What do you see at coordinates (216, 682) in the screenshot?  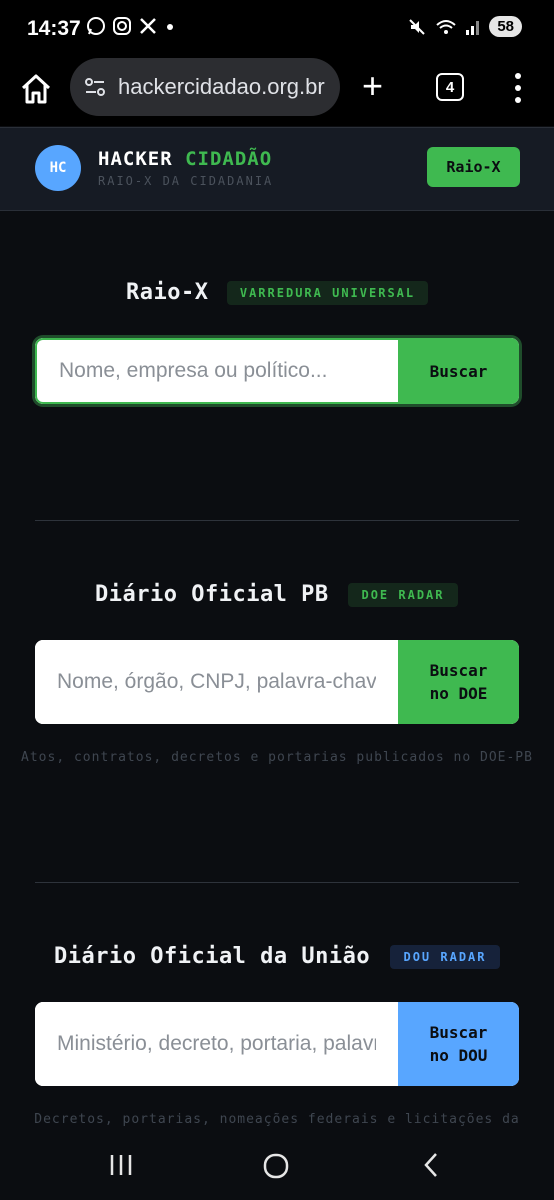 I see `doe-search-input` at bounding box center [216, 682].